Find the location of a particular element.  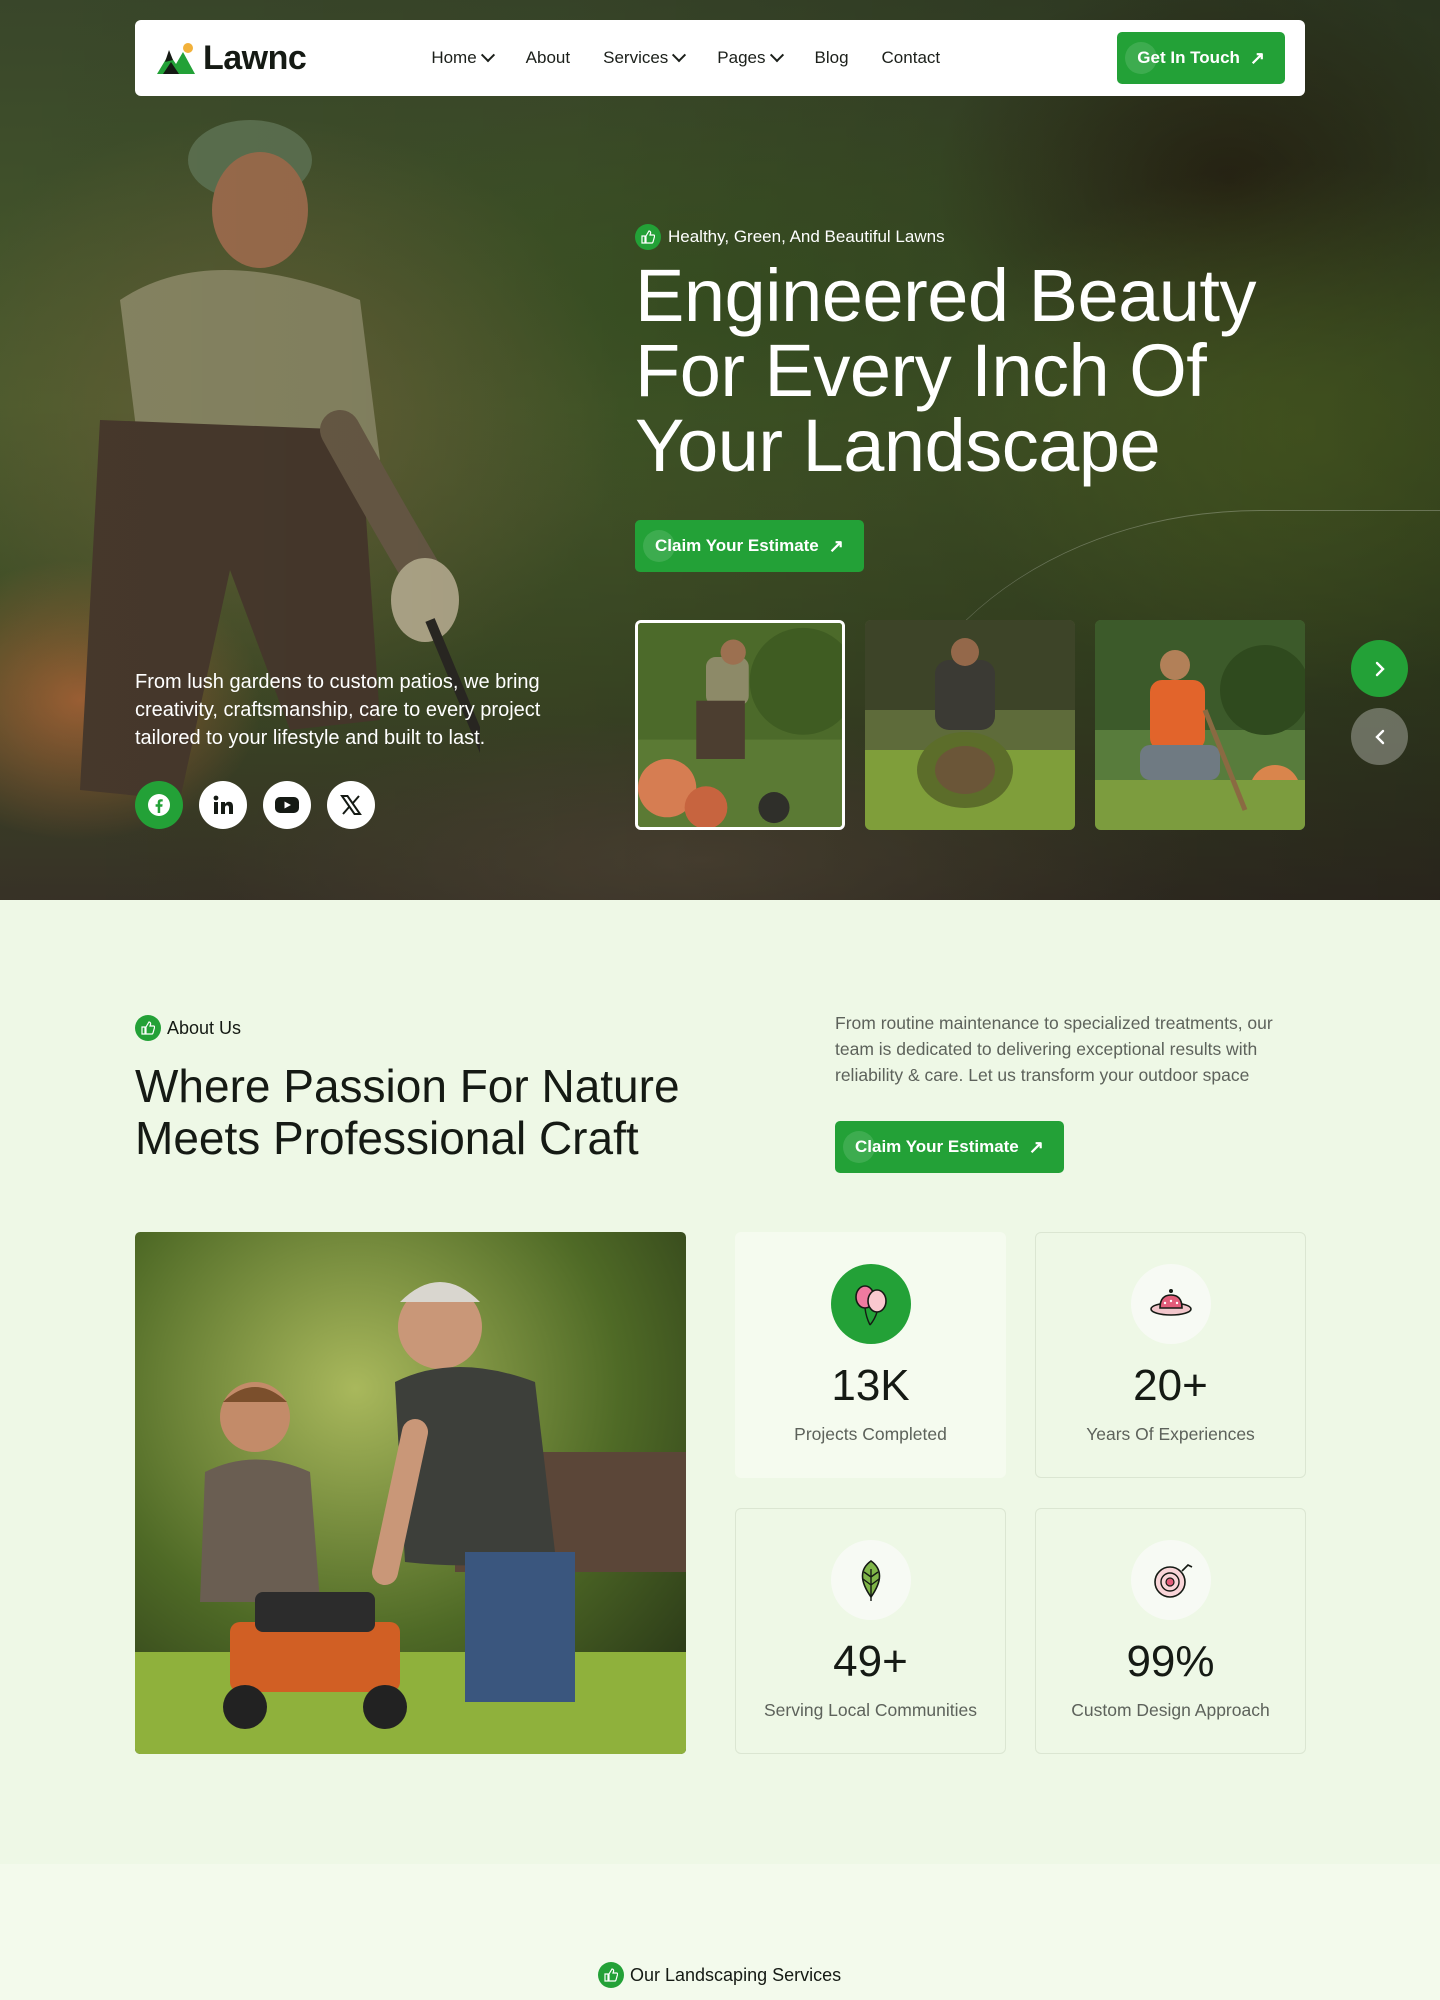

stat-card-communities: 49+ Serving Local Communities is located at coordinates (870, 1631).